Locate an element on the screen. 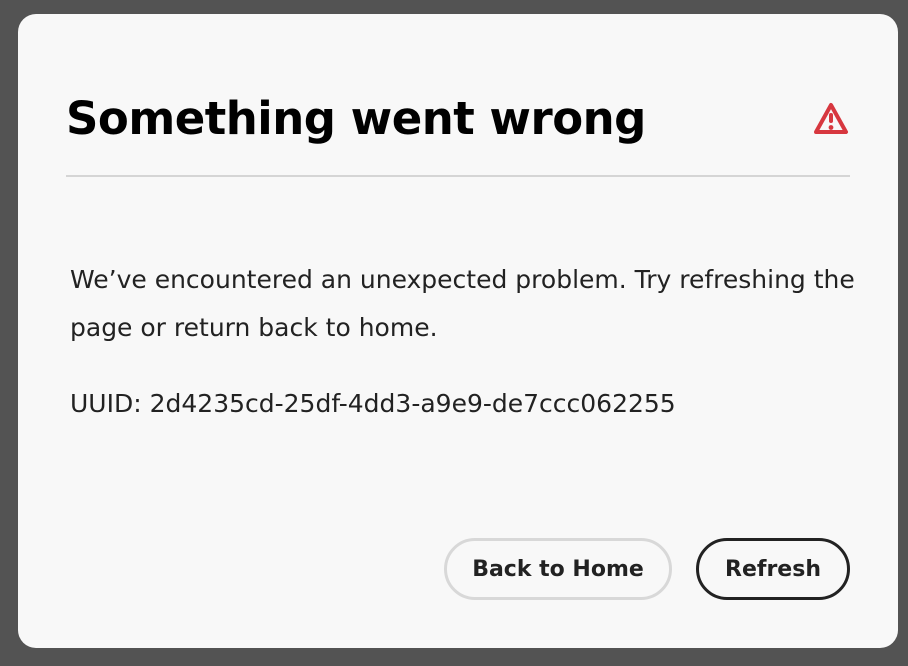 This screenshot has height=666, width=908. dialog-header: Something went wrong is located at coordinates (458, 122).